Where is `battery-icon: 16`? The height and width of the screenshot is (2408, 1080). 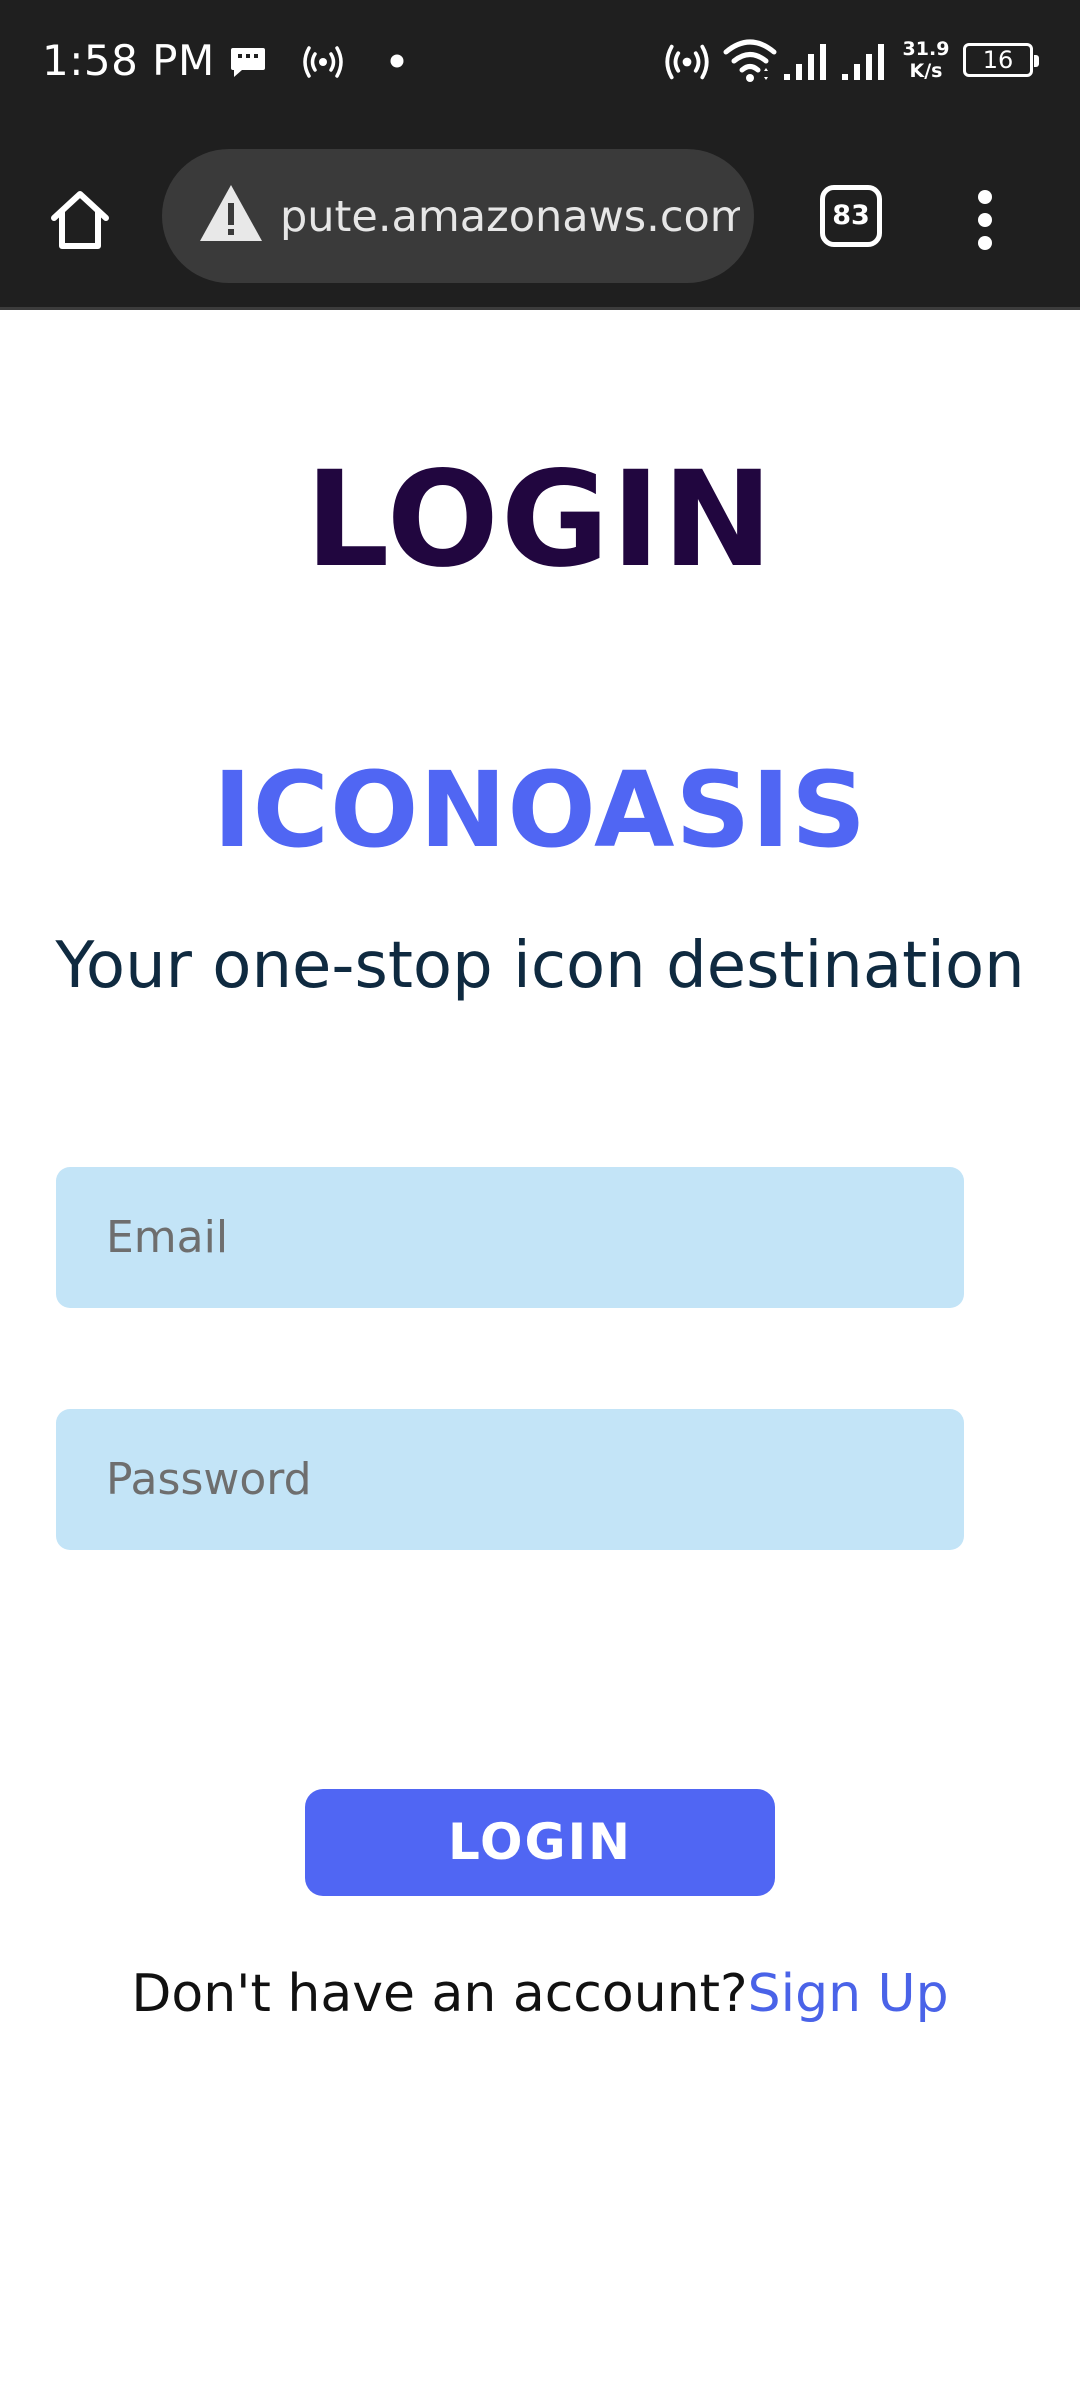 battery-icon: 16 is located at coordinates (1001, 60).